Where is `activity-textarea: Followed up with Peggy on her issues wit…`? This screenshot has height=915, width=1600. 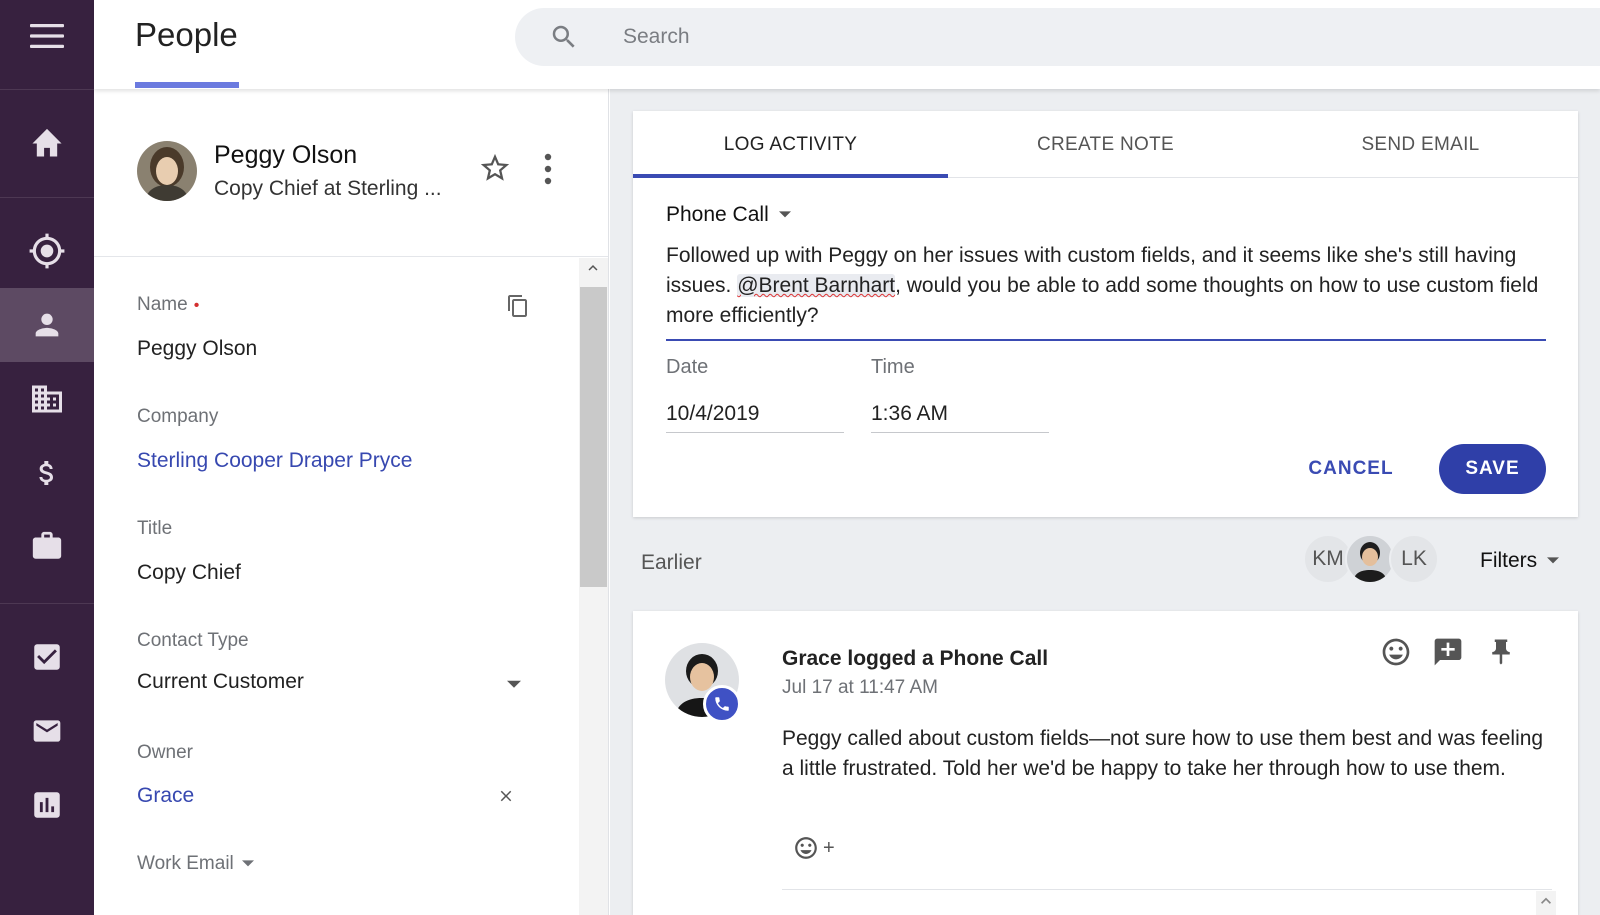 activity-textarea: Followed up with Peggy on her issues wit… is located at coordinates (1106, 291).